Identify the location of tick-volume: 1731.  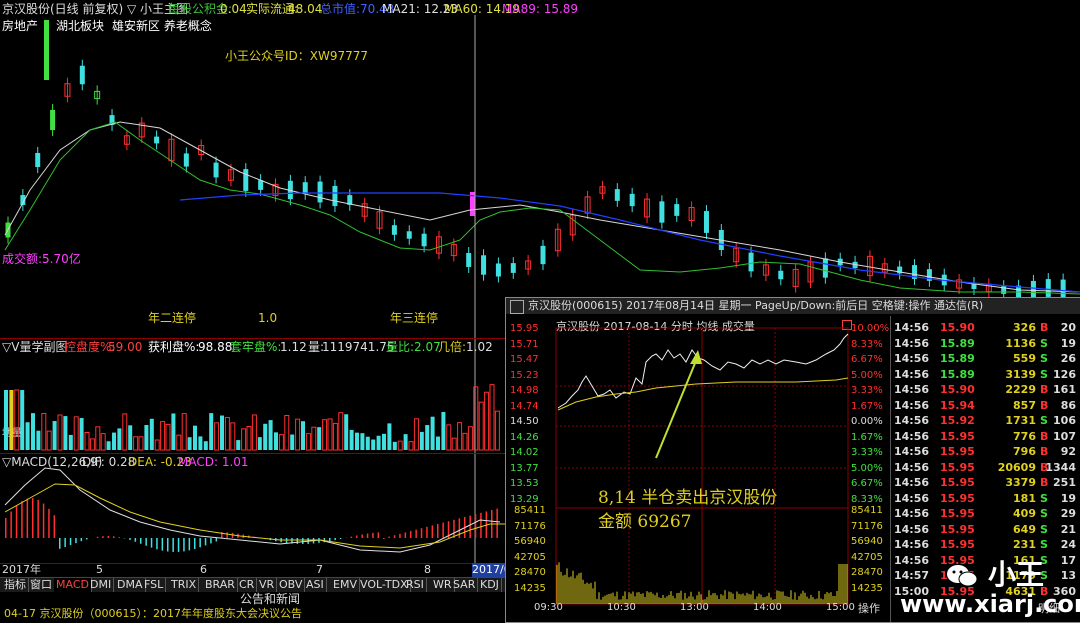
(1020, 421).